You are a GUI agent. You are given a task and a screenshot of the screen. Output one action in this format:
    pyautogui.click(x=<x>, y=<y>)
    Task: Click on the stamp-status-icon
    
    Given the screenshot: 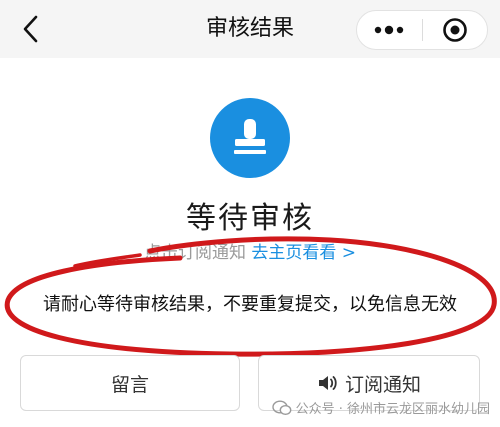 What is the action you would take?
    pyautogui.click(x=250, y=138)
    